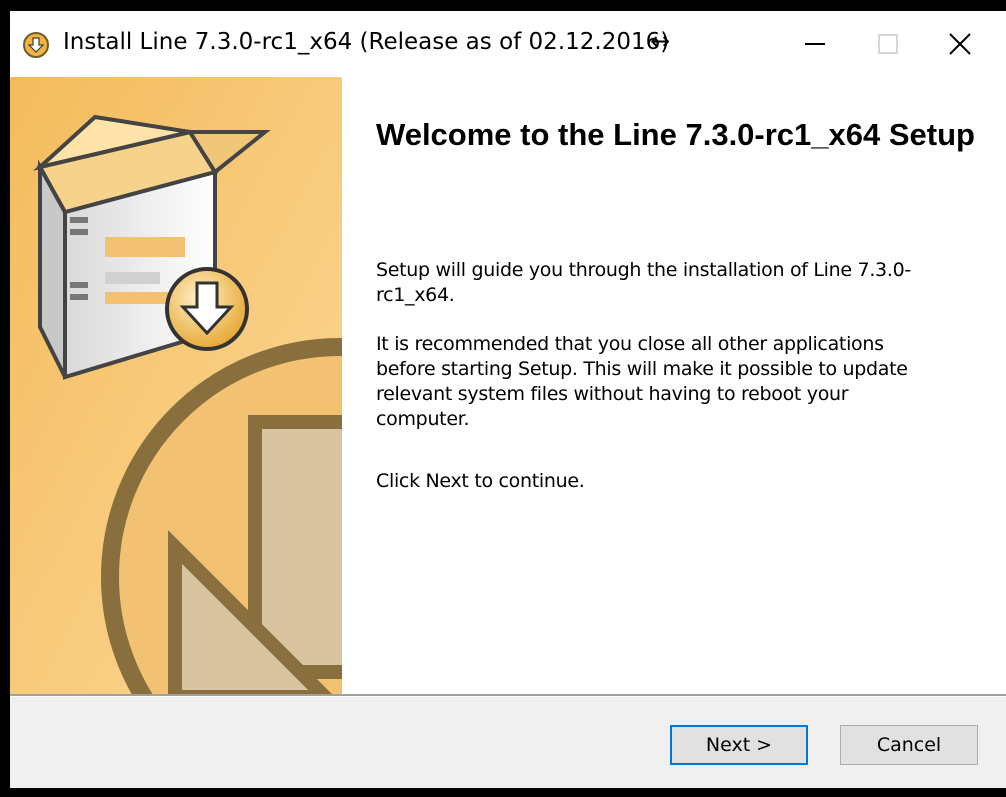 The height and width of the screenshot is (797, 1006). Describe the element at coordinates (36, 45) in the screenshot. I see `installer-icon` at that location.